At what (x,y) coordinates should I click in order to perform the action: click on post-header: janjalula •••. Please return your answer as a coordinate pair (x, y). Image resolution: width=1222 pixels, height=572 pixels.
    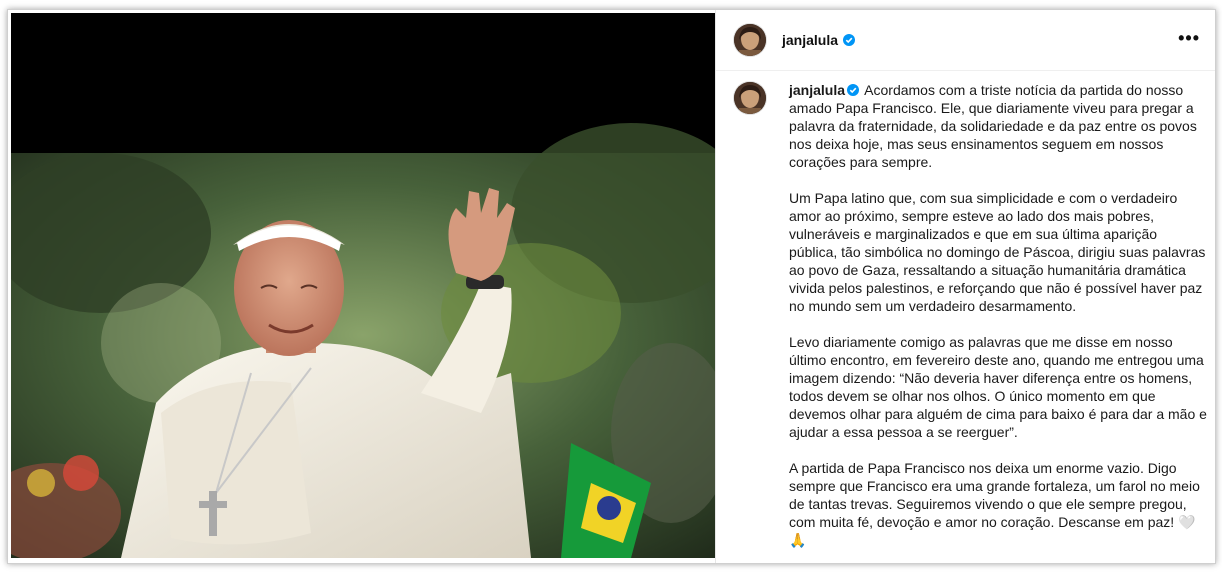
    Looking at the image, I should click on (965, 40).